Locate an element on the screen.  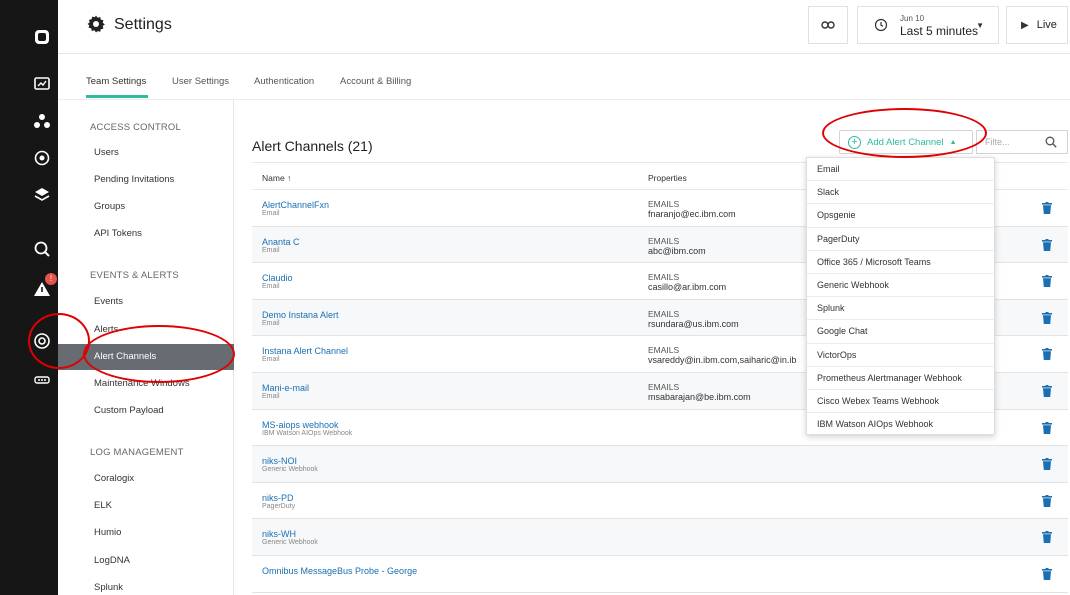
copy-link-button is located at coordinates (828, 25).